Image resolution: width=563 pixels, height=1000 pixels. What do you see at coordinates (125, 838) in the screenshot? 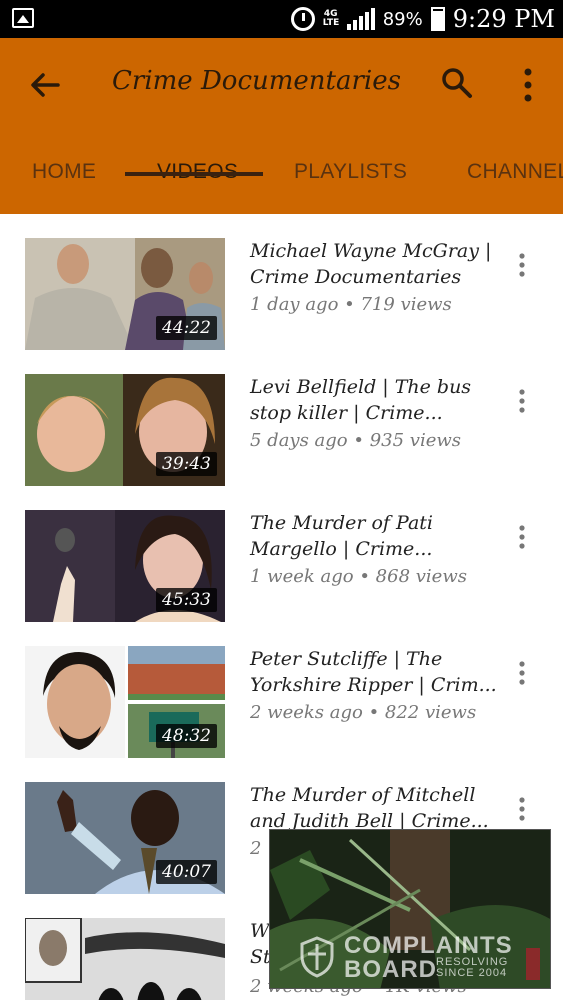
I see `video-thumbnail: 40:07` at bounding box center [125, 838].